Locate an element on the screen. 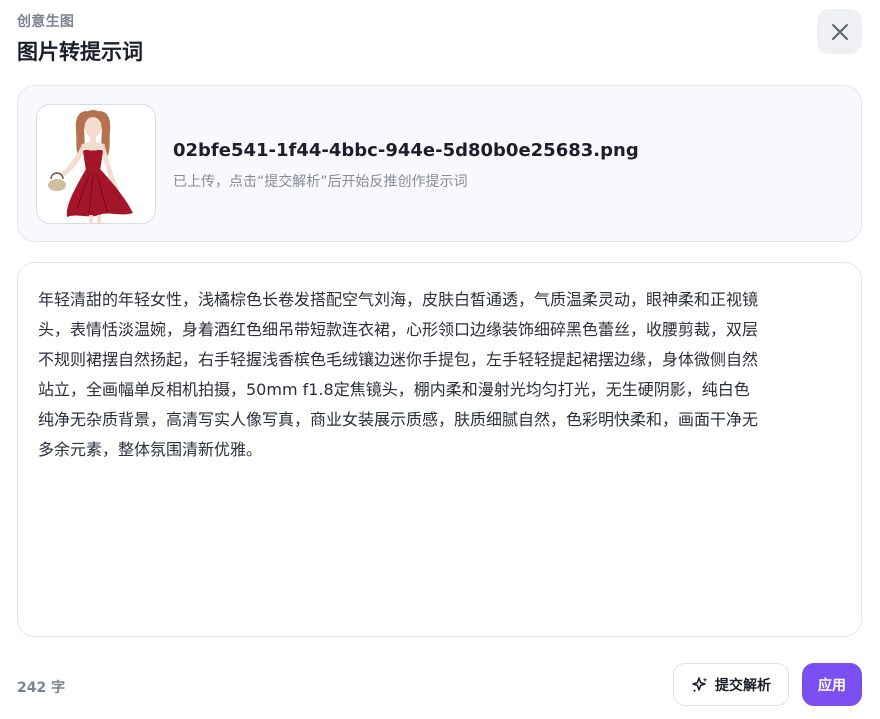  submit-parse-button: 提交解析 is located at coordinates (731, 684).